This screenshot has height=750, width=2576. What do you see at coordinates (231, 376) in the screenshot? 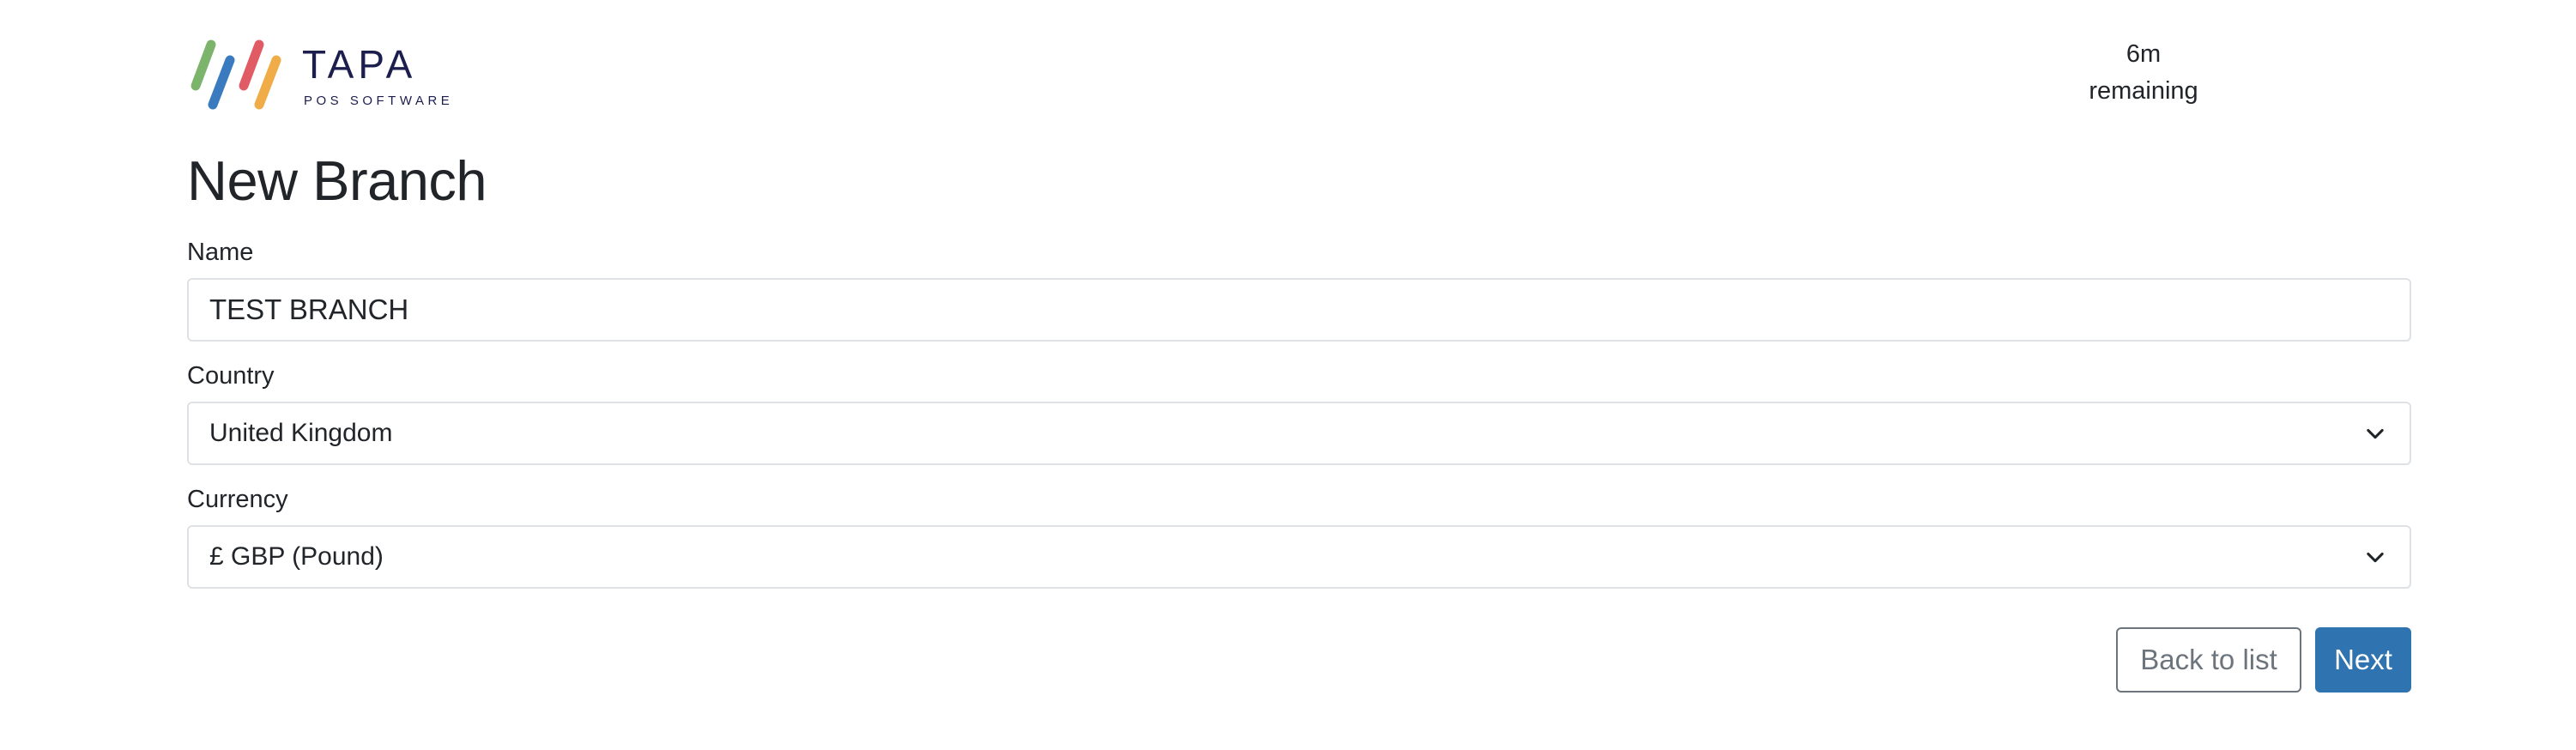
I see `country-label: Country` at bounding box center [231, 376].